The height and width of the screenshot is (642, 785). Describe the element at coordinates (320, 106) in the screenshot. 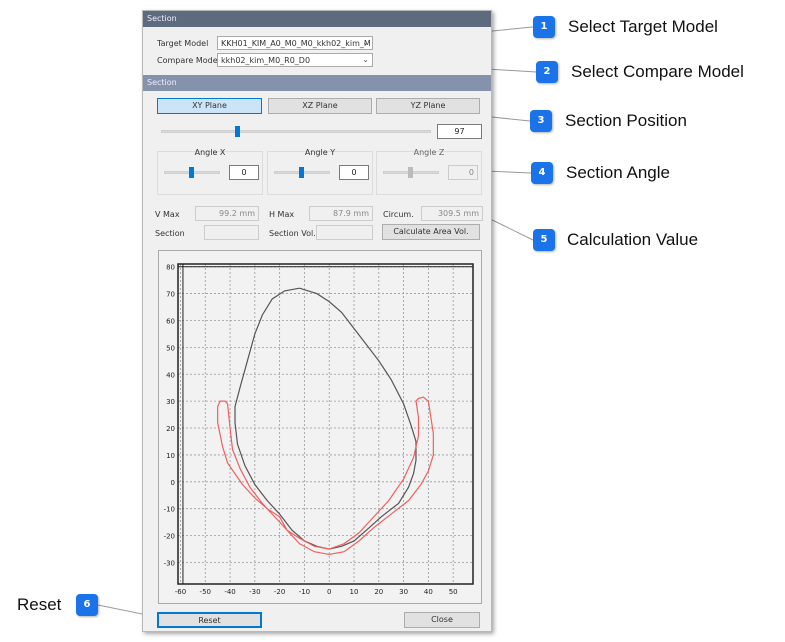

I see `xz-plane-button: XZ Plane` at that location.